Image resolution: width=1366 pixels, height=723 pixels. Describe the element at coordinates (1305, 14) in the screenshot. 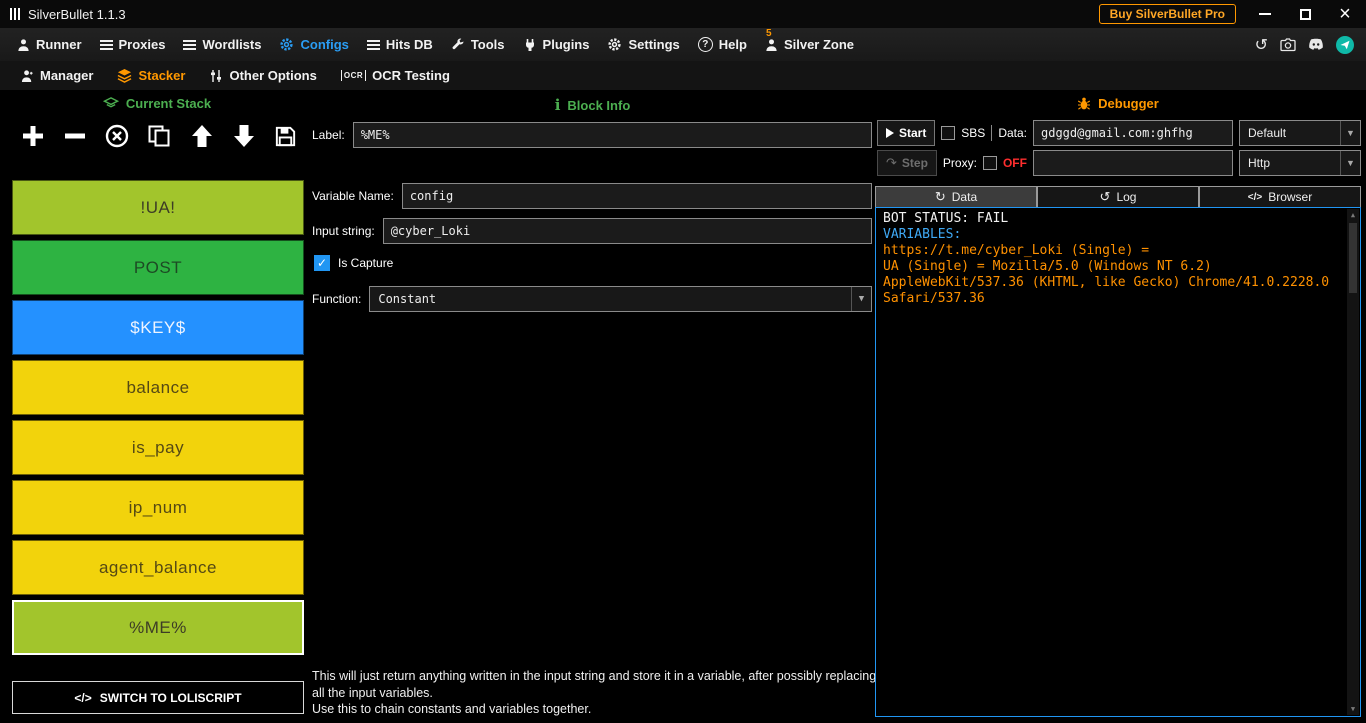

I see `maximize-button` at that location.